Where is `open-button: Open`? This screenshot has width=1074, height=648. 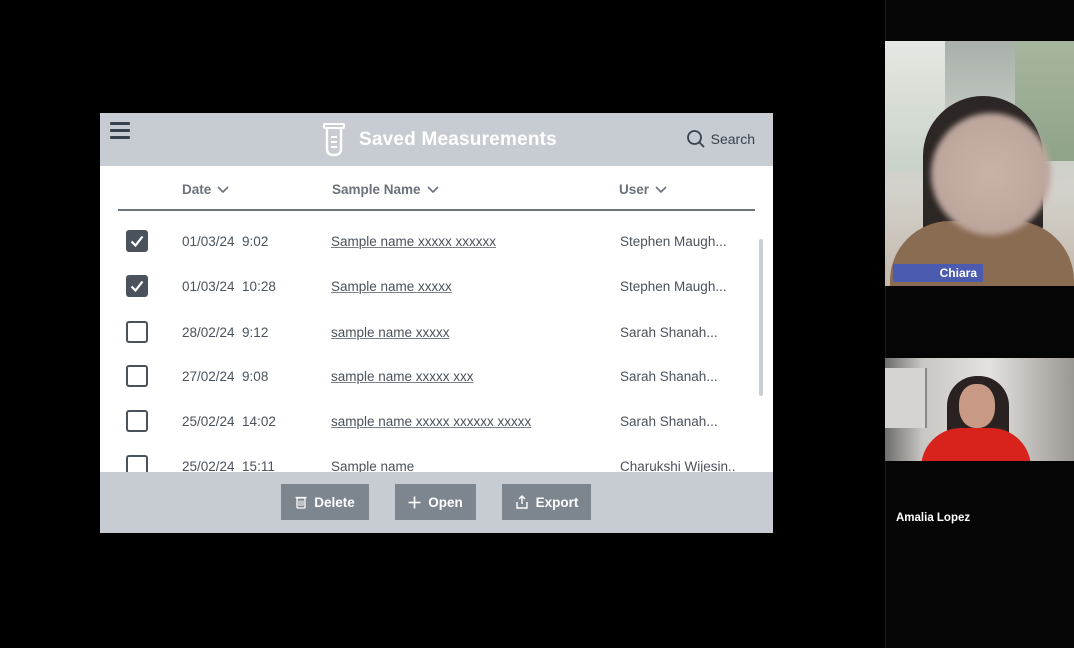
open-button: Open is located at coordinates (435, 502).